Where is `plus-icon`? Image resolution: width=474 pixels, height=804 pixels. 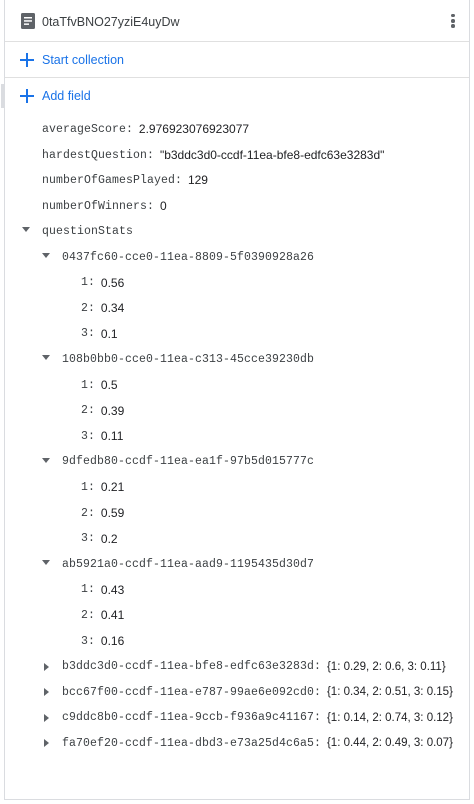 plus-icon is located at coordinates (27, 96).